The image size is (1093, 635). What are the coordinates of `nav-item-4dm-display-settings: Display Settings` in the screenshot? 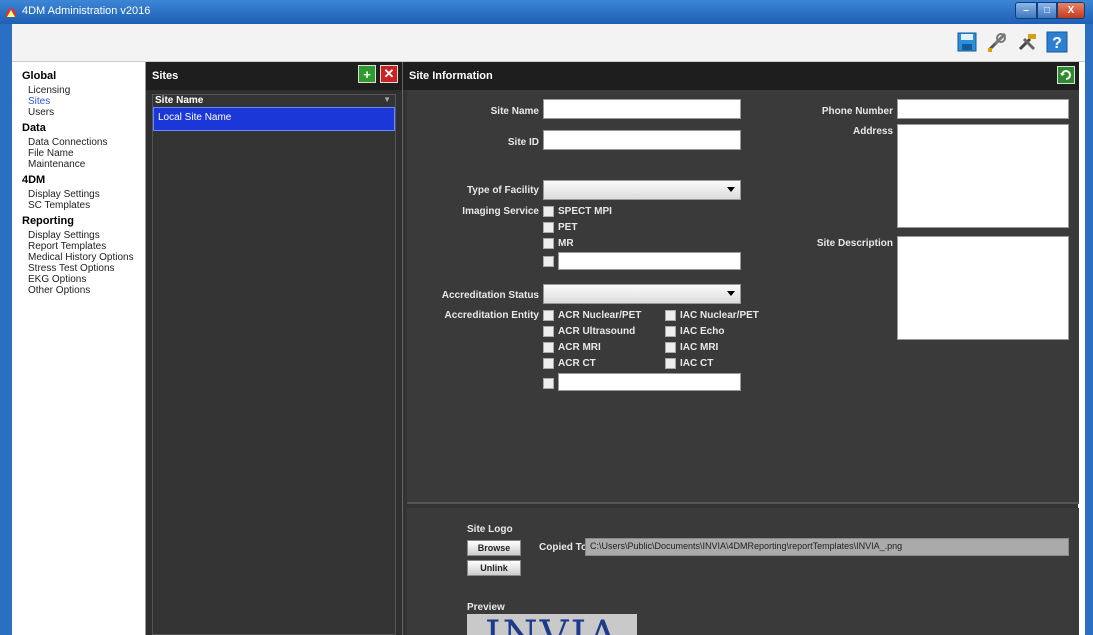 It's located at (78, 194).